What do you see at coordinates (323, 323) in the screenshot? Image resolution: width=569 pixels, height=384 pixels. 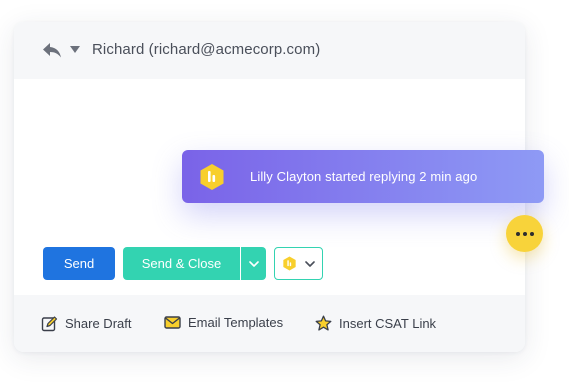 I see `star-icon` at bounding box center [323, 323].